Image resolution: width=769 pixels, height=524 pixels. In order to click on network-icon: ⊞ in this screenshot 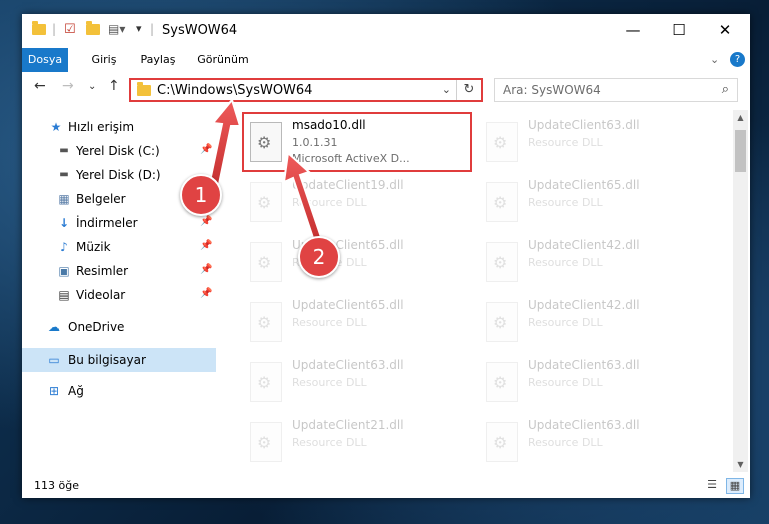, I will do `click(54, 391)`.